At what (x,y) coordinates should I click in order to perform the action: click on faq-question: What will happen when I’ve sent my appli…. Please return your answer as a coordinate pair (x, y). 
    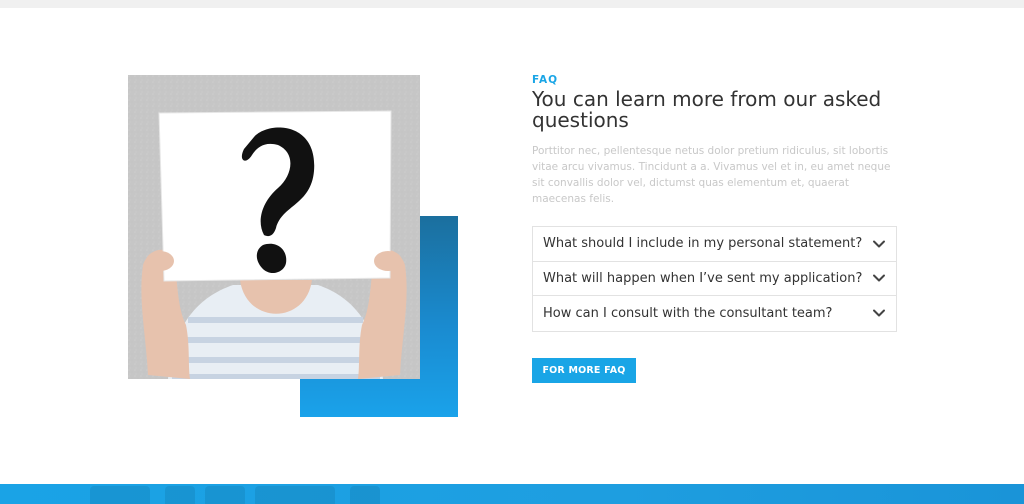
    Looking at the image, I should click on (703, 278).